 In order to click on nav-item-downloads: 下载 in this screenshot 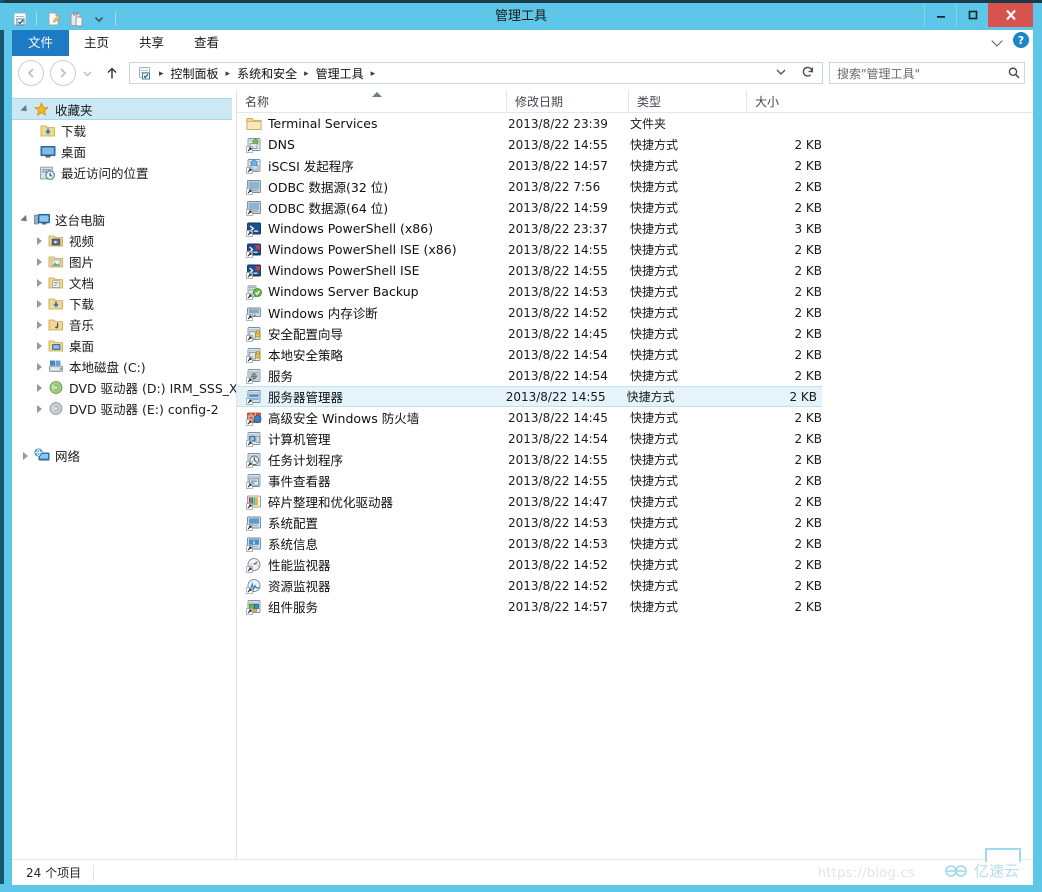, I will do `click(124, 303)`.